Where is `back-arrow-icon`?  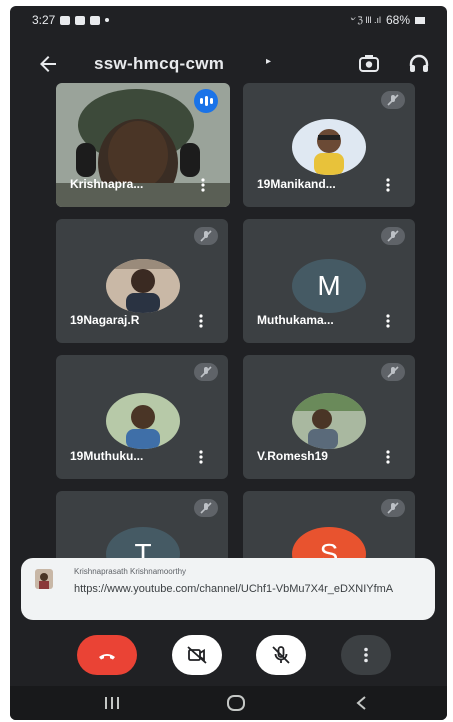 back-arrow-icon is located at coordinates (48, 64).